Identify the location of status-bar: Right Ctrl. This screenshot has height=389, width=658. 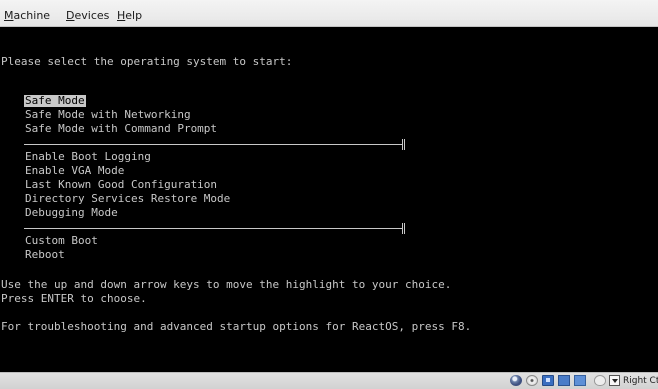
(329, 380).